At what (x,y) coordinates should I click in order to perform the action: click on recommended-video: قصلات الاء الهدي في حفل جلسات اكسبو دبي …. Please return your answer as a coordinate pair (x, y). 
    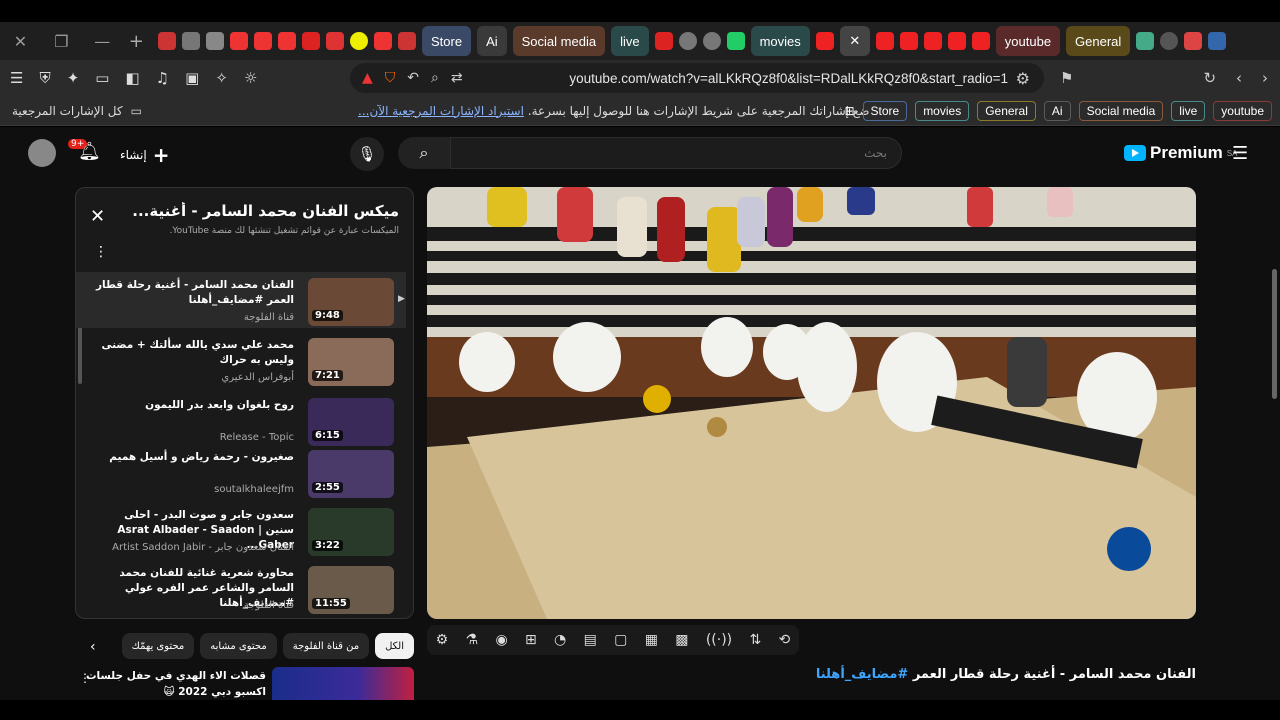
    Looking at the image, I should click on (244, 683).